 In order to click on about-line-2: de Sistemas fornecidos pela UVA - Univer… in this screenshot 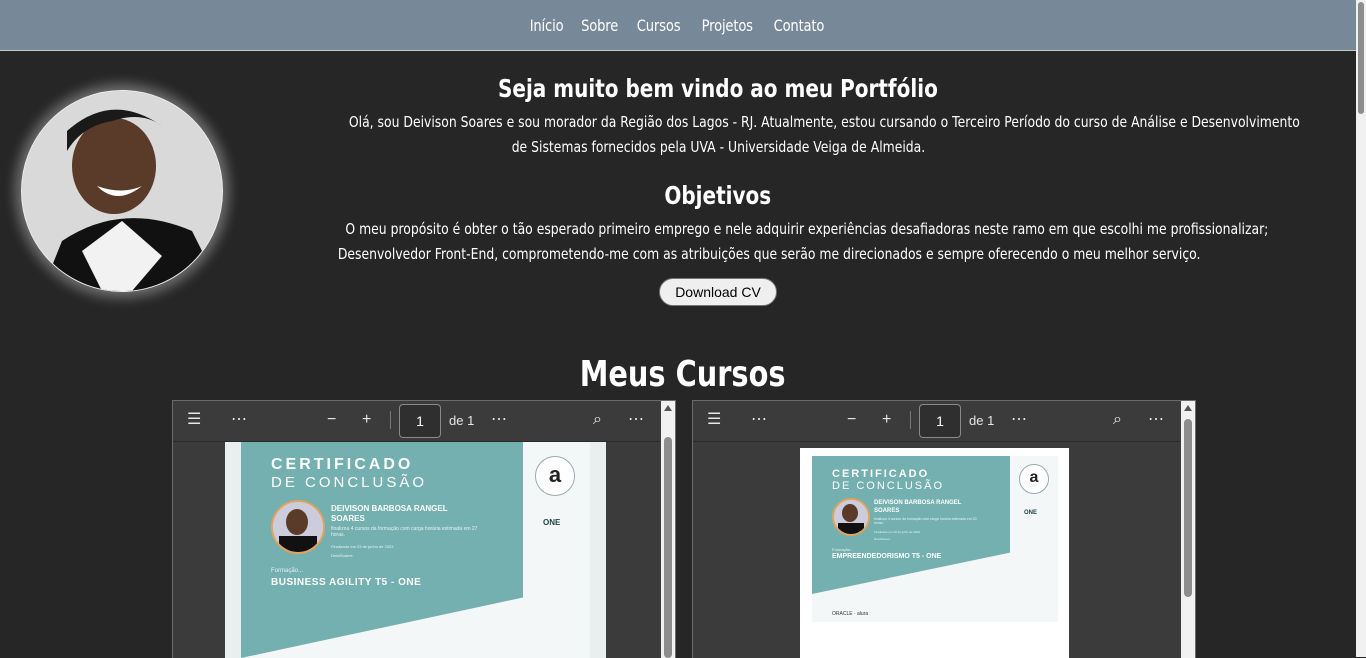, I will do `click(718, 147)`.